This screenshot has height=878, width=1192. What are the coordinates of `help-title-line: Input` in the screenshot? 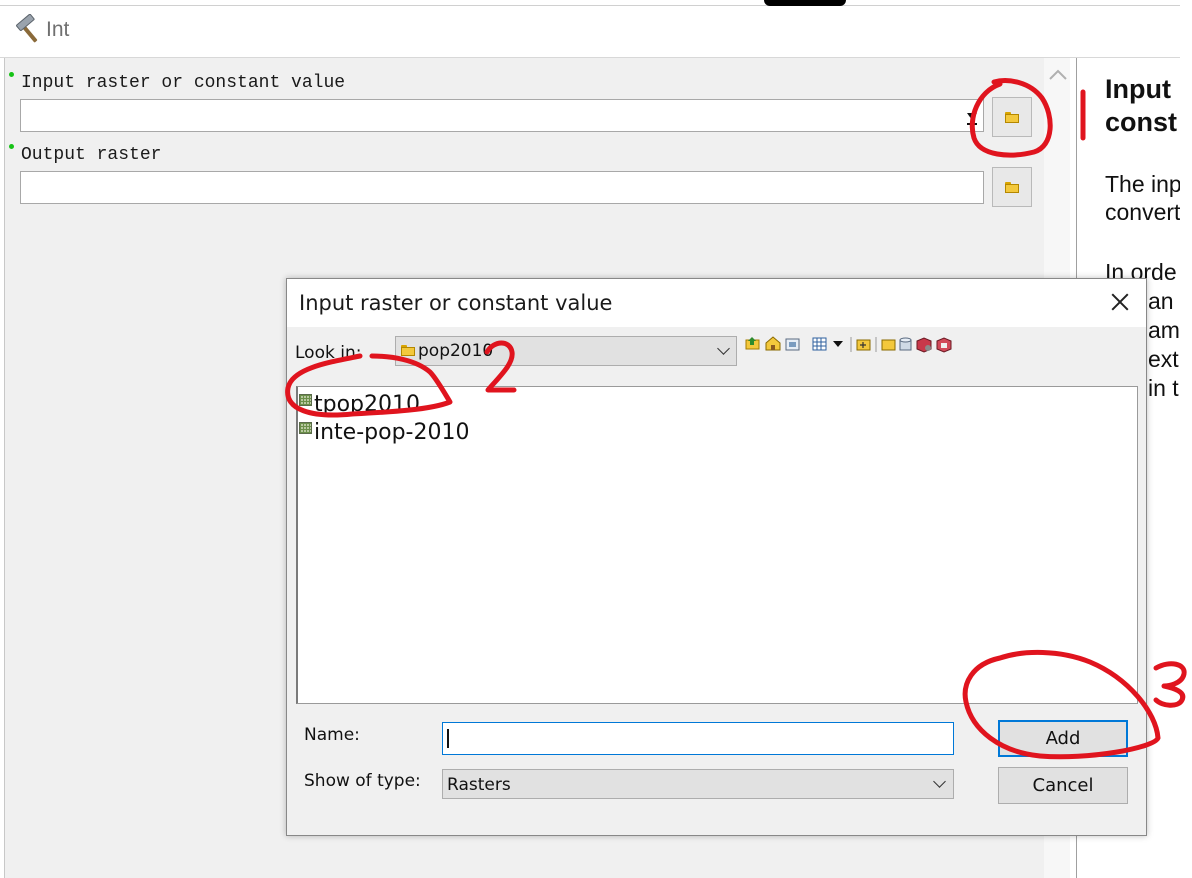 It's located at (1138, 89).